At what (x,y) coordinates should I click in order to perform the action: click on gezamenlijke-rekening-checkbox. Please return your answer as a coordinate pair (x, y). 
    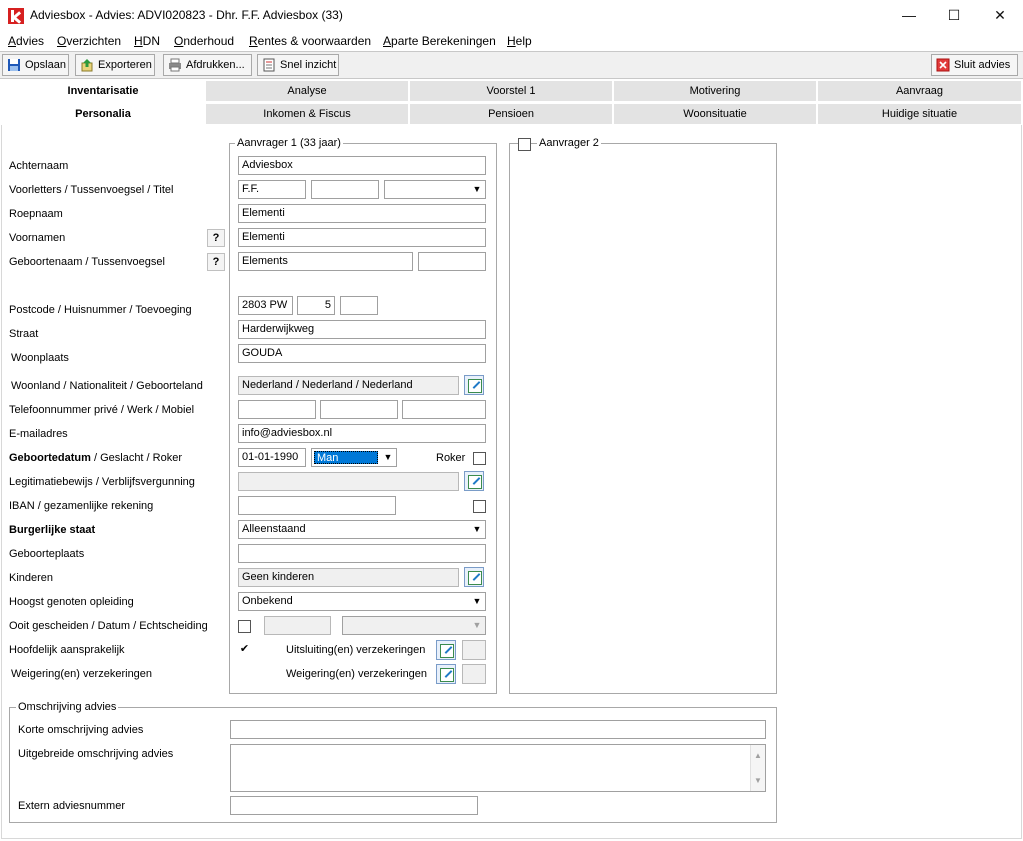
    Looking at the image, I should click on (479, 506).